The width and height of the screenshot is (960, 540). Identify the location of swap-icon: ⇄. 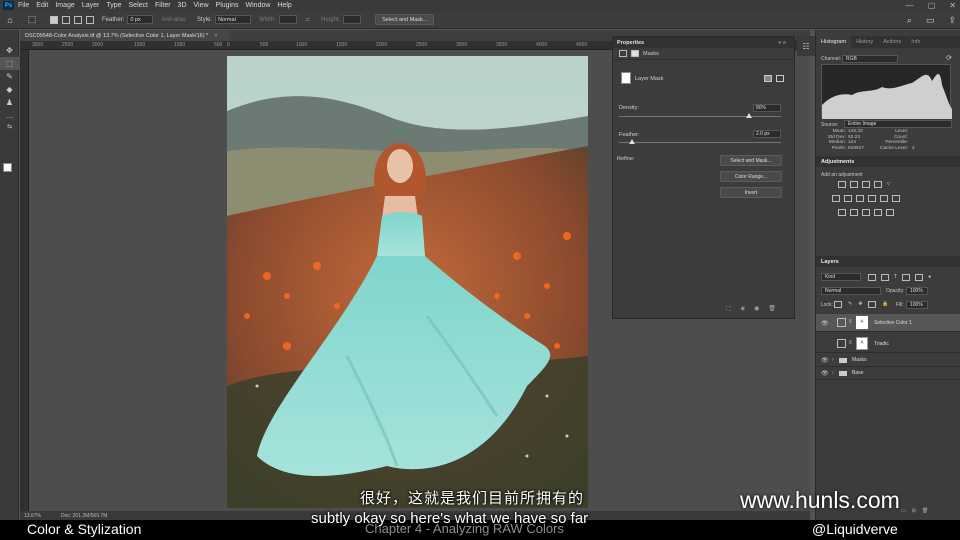
(307, 19).